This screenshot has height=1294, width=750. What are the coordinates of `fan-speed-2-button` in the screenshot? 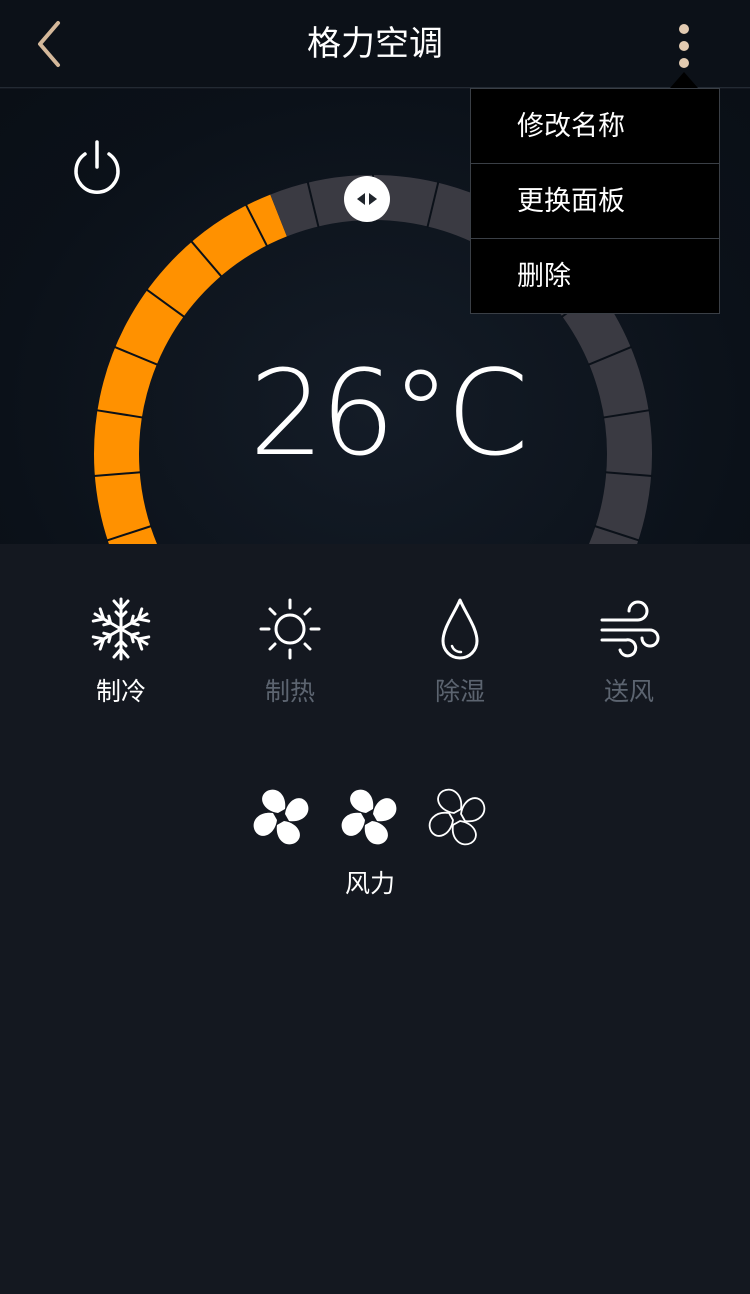 It's located at (369, 817).